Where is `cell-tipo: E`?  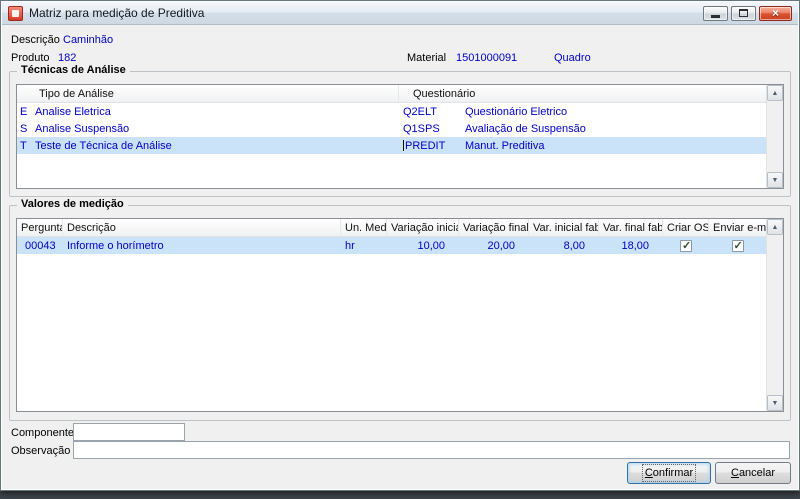
cell-tipo: E is located at coordinates (24, 112).